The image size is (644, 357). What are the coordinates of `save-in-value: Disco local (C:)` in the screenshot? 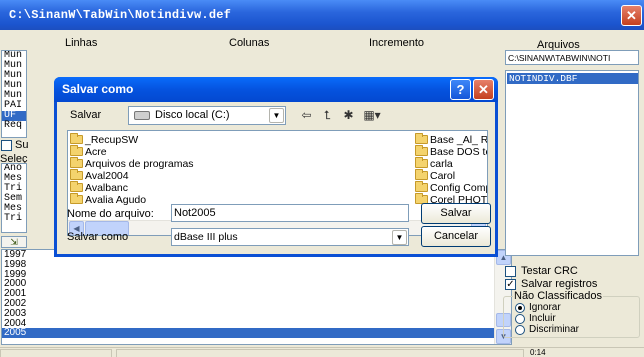 It's located at (192, 115).